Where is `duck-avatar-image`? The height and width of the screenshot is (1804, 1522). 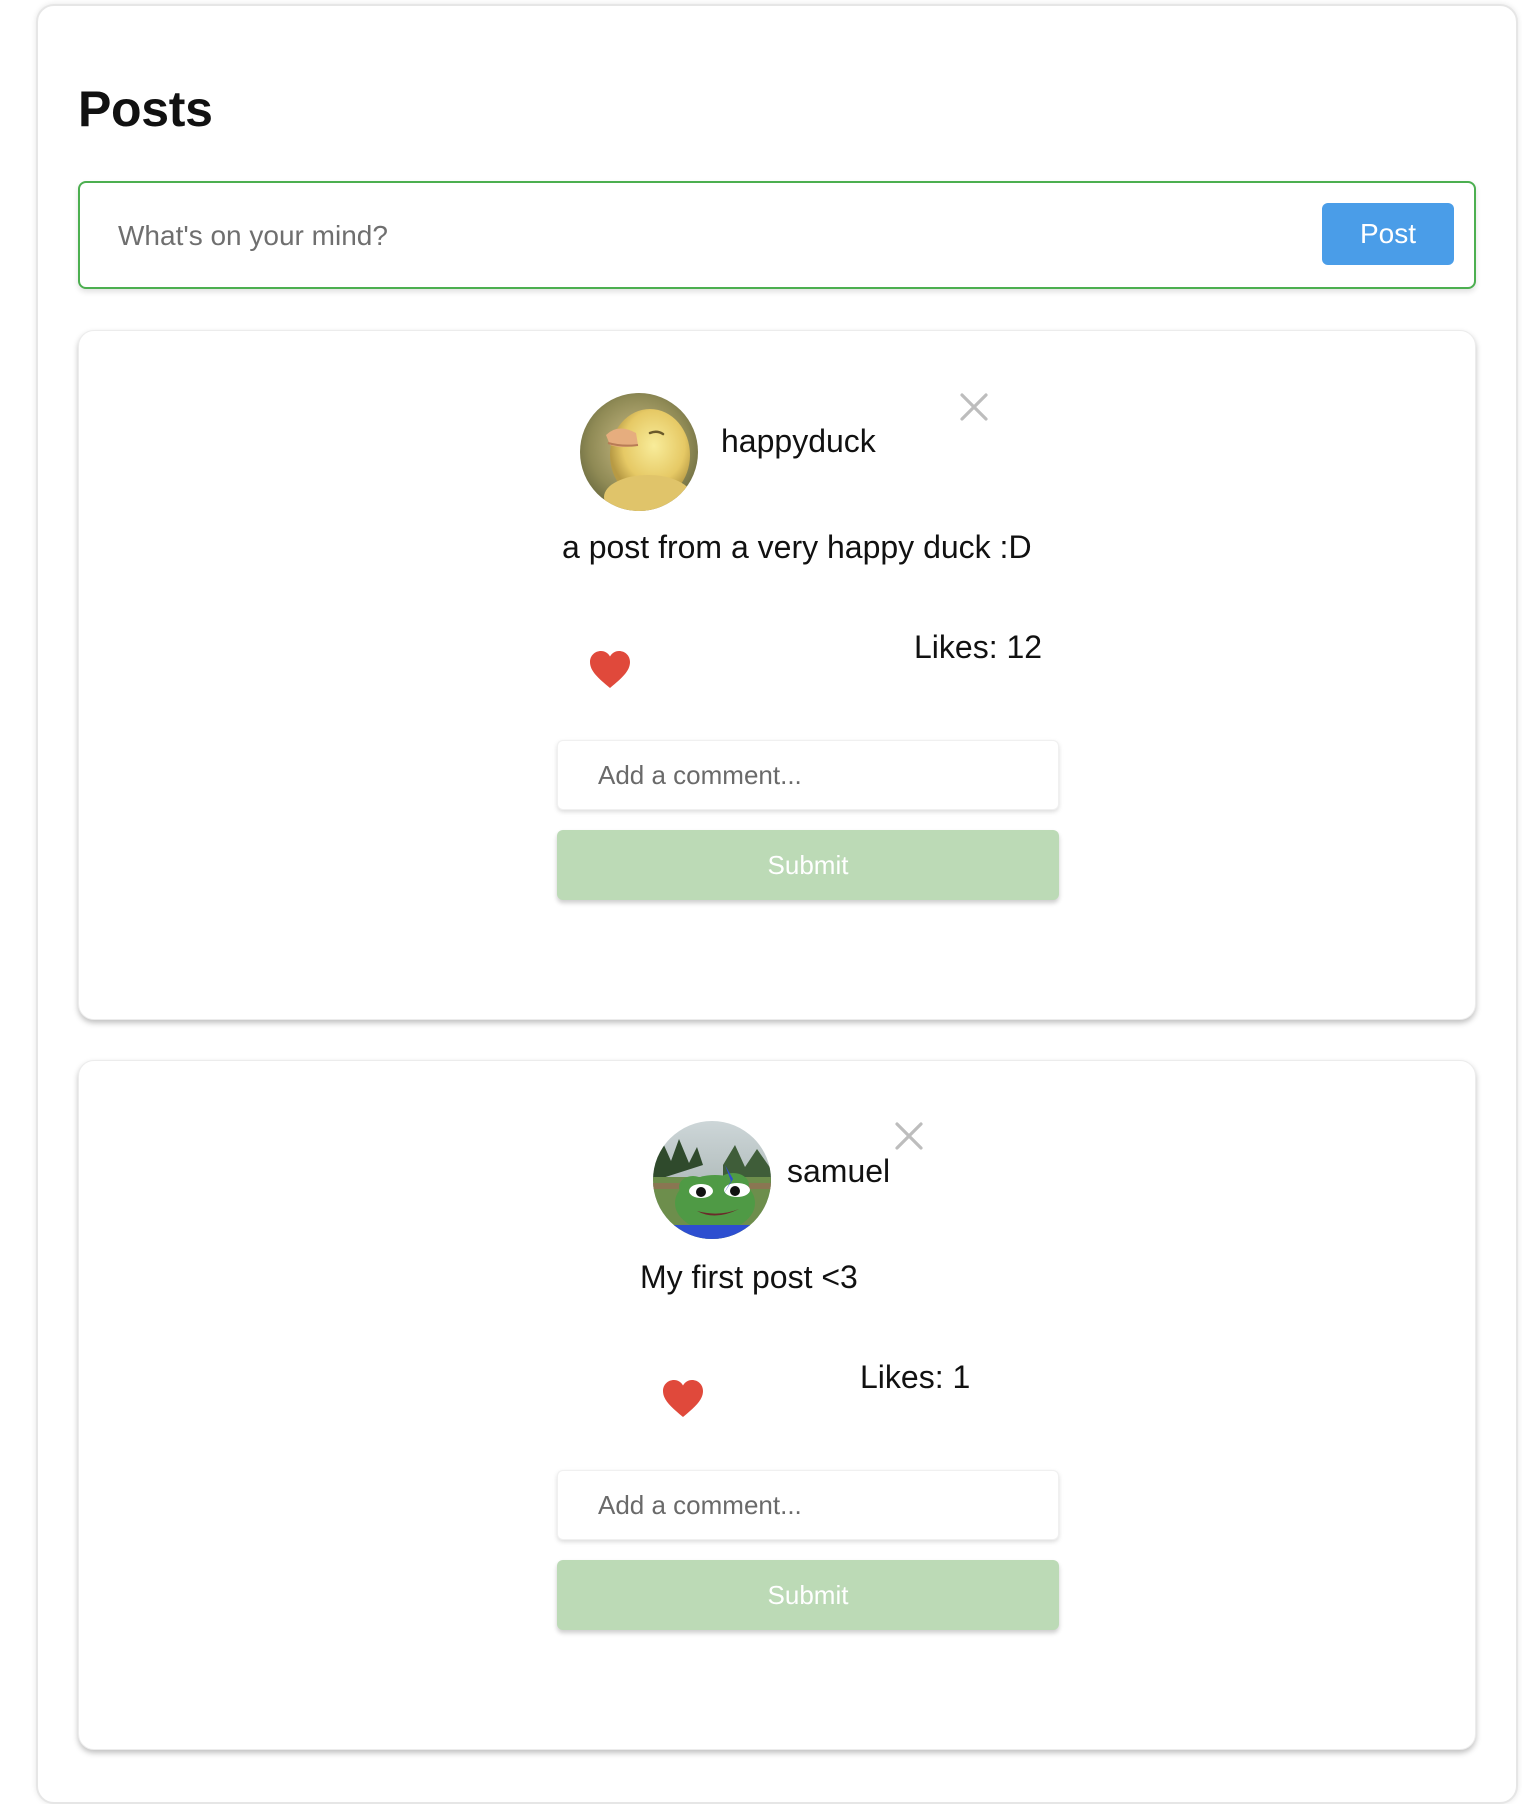 duck-avatar-image is located at coordinates (639, 452).